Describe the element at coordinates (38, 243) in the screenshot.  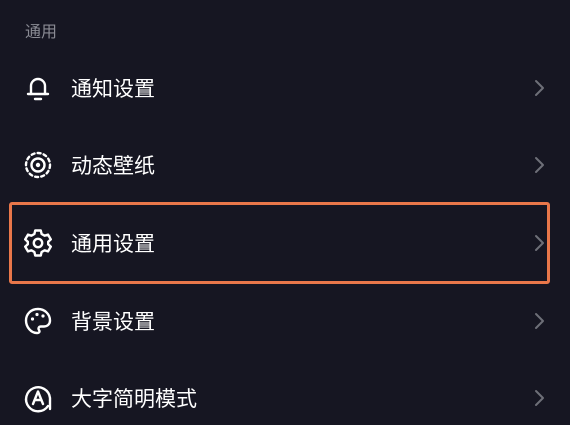
I see `gear-icon` at that location.